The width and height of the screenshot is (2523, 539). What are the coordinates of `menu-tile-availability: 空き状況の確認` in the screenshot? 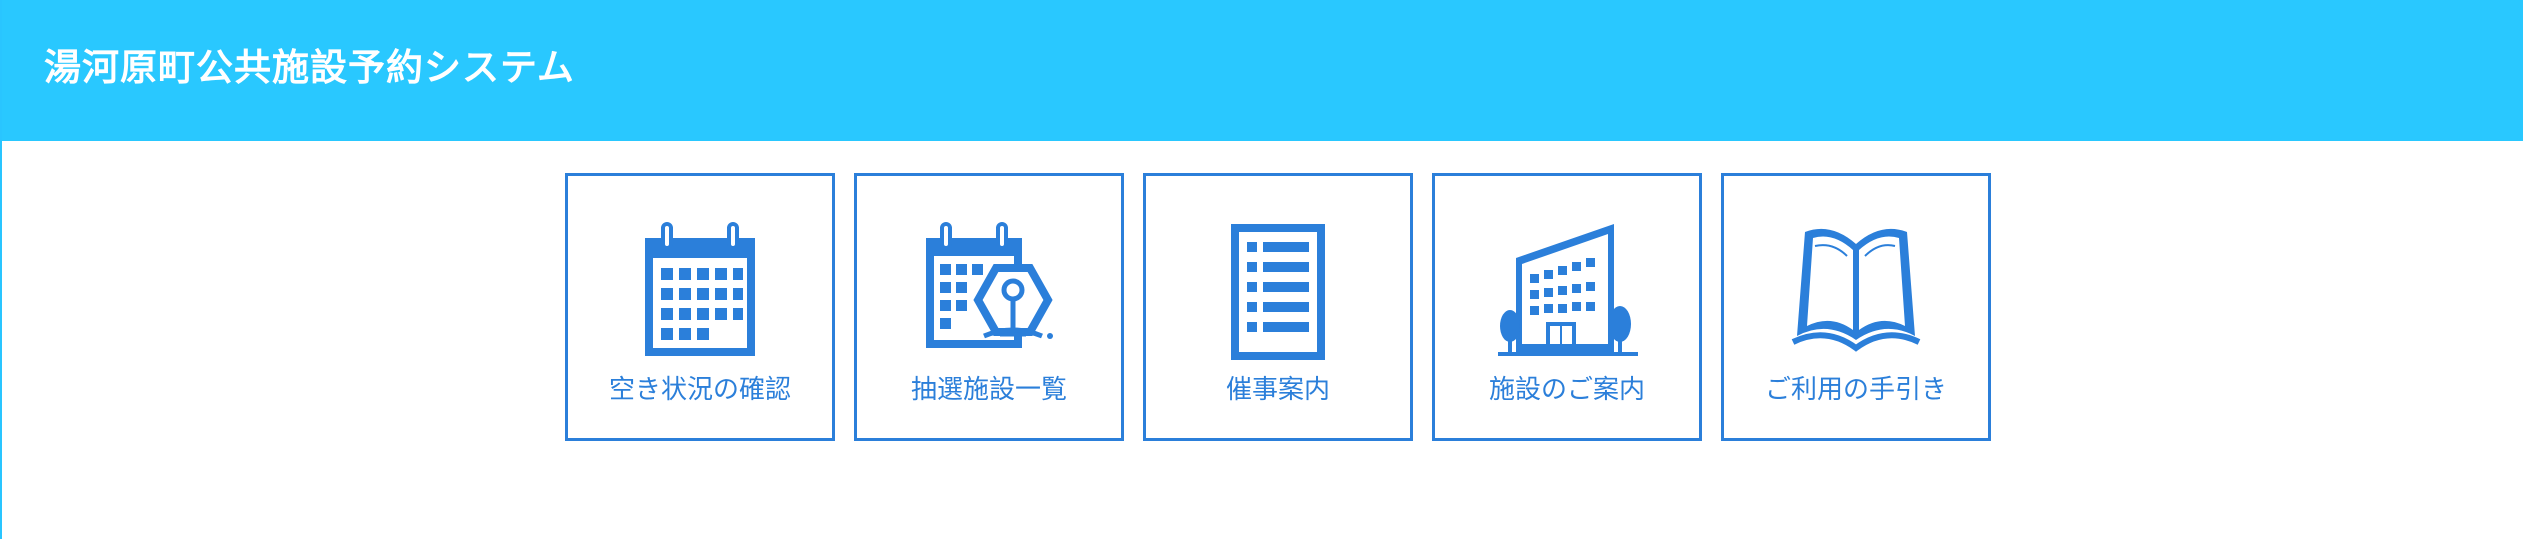 It's located at (700, 307).